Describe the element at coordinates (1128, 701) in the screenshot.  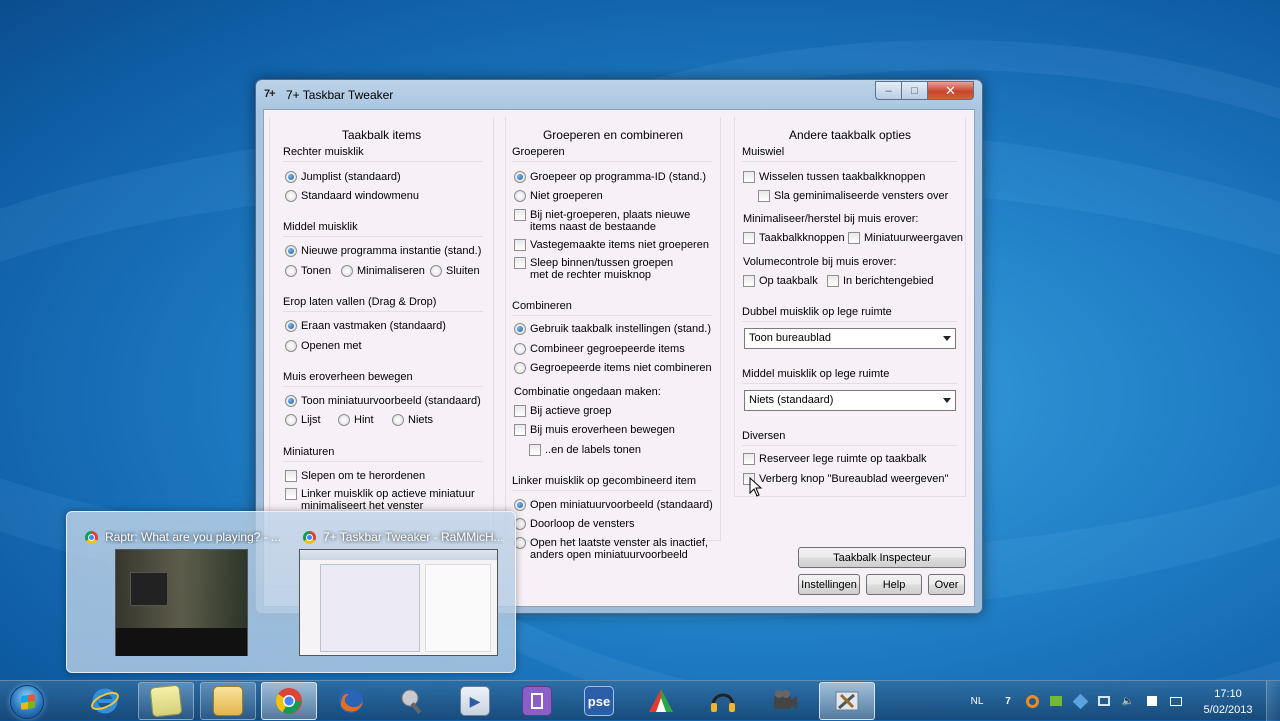
I see `volume-icon: 🔈` at that location.